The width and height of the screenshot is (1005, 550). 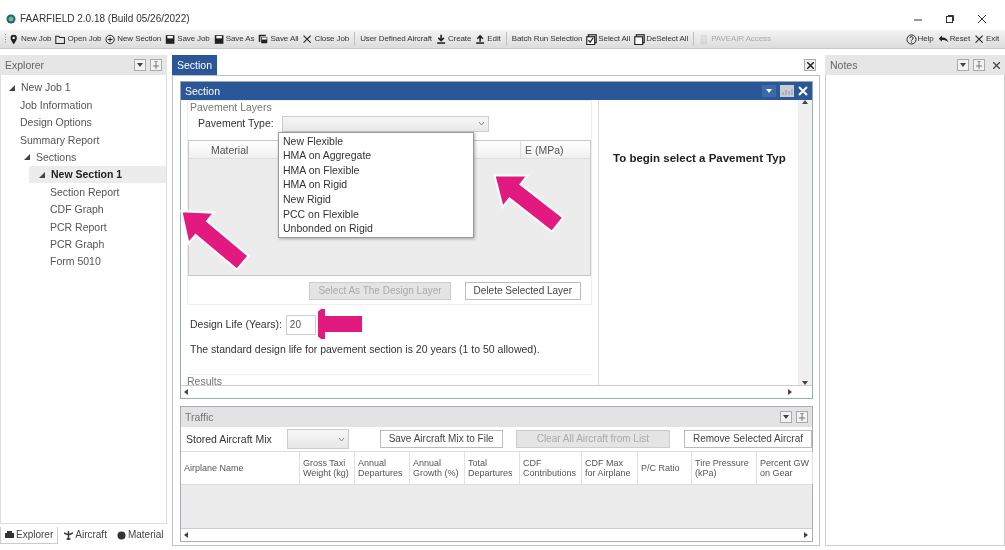 What do you see at coordinates (203, 91) in the screenshot?
I see `window-title: Section` at bounding box center [203, 91].